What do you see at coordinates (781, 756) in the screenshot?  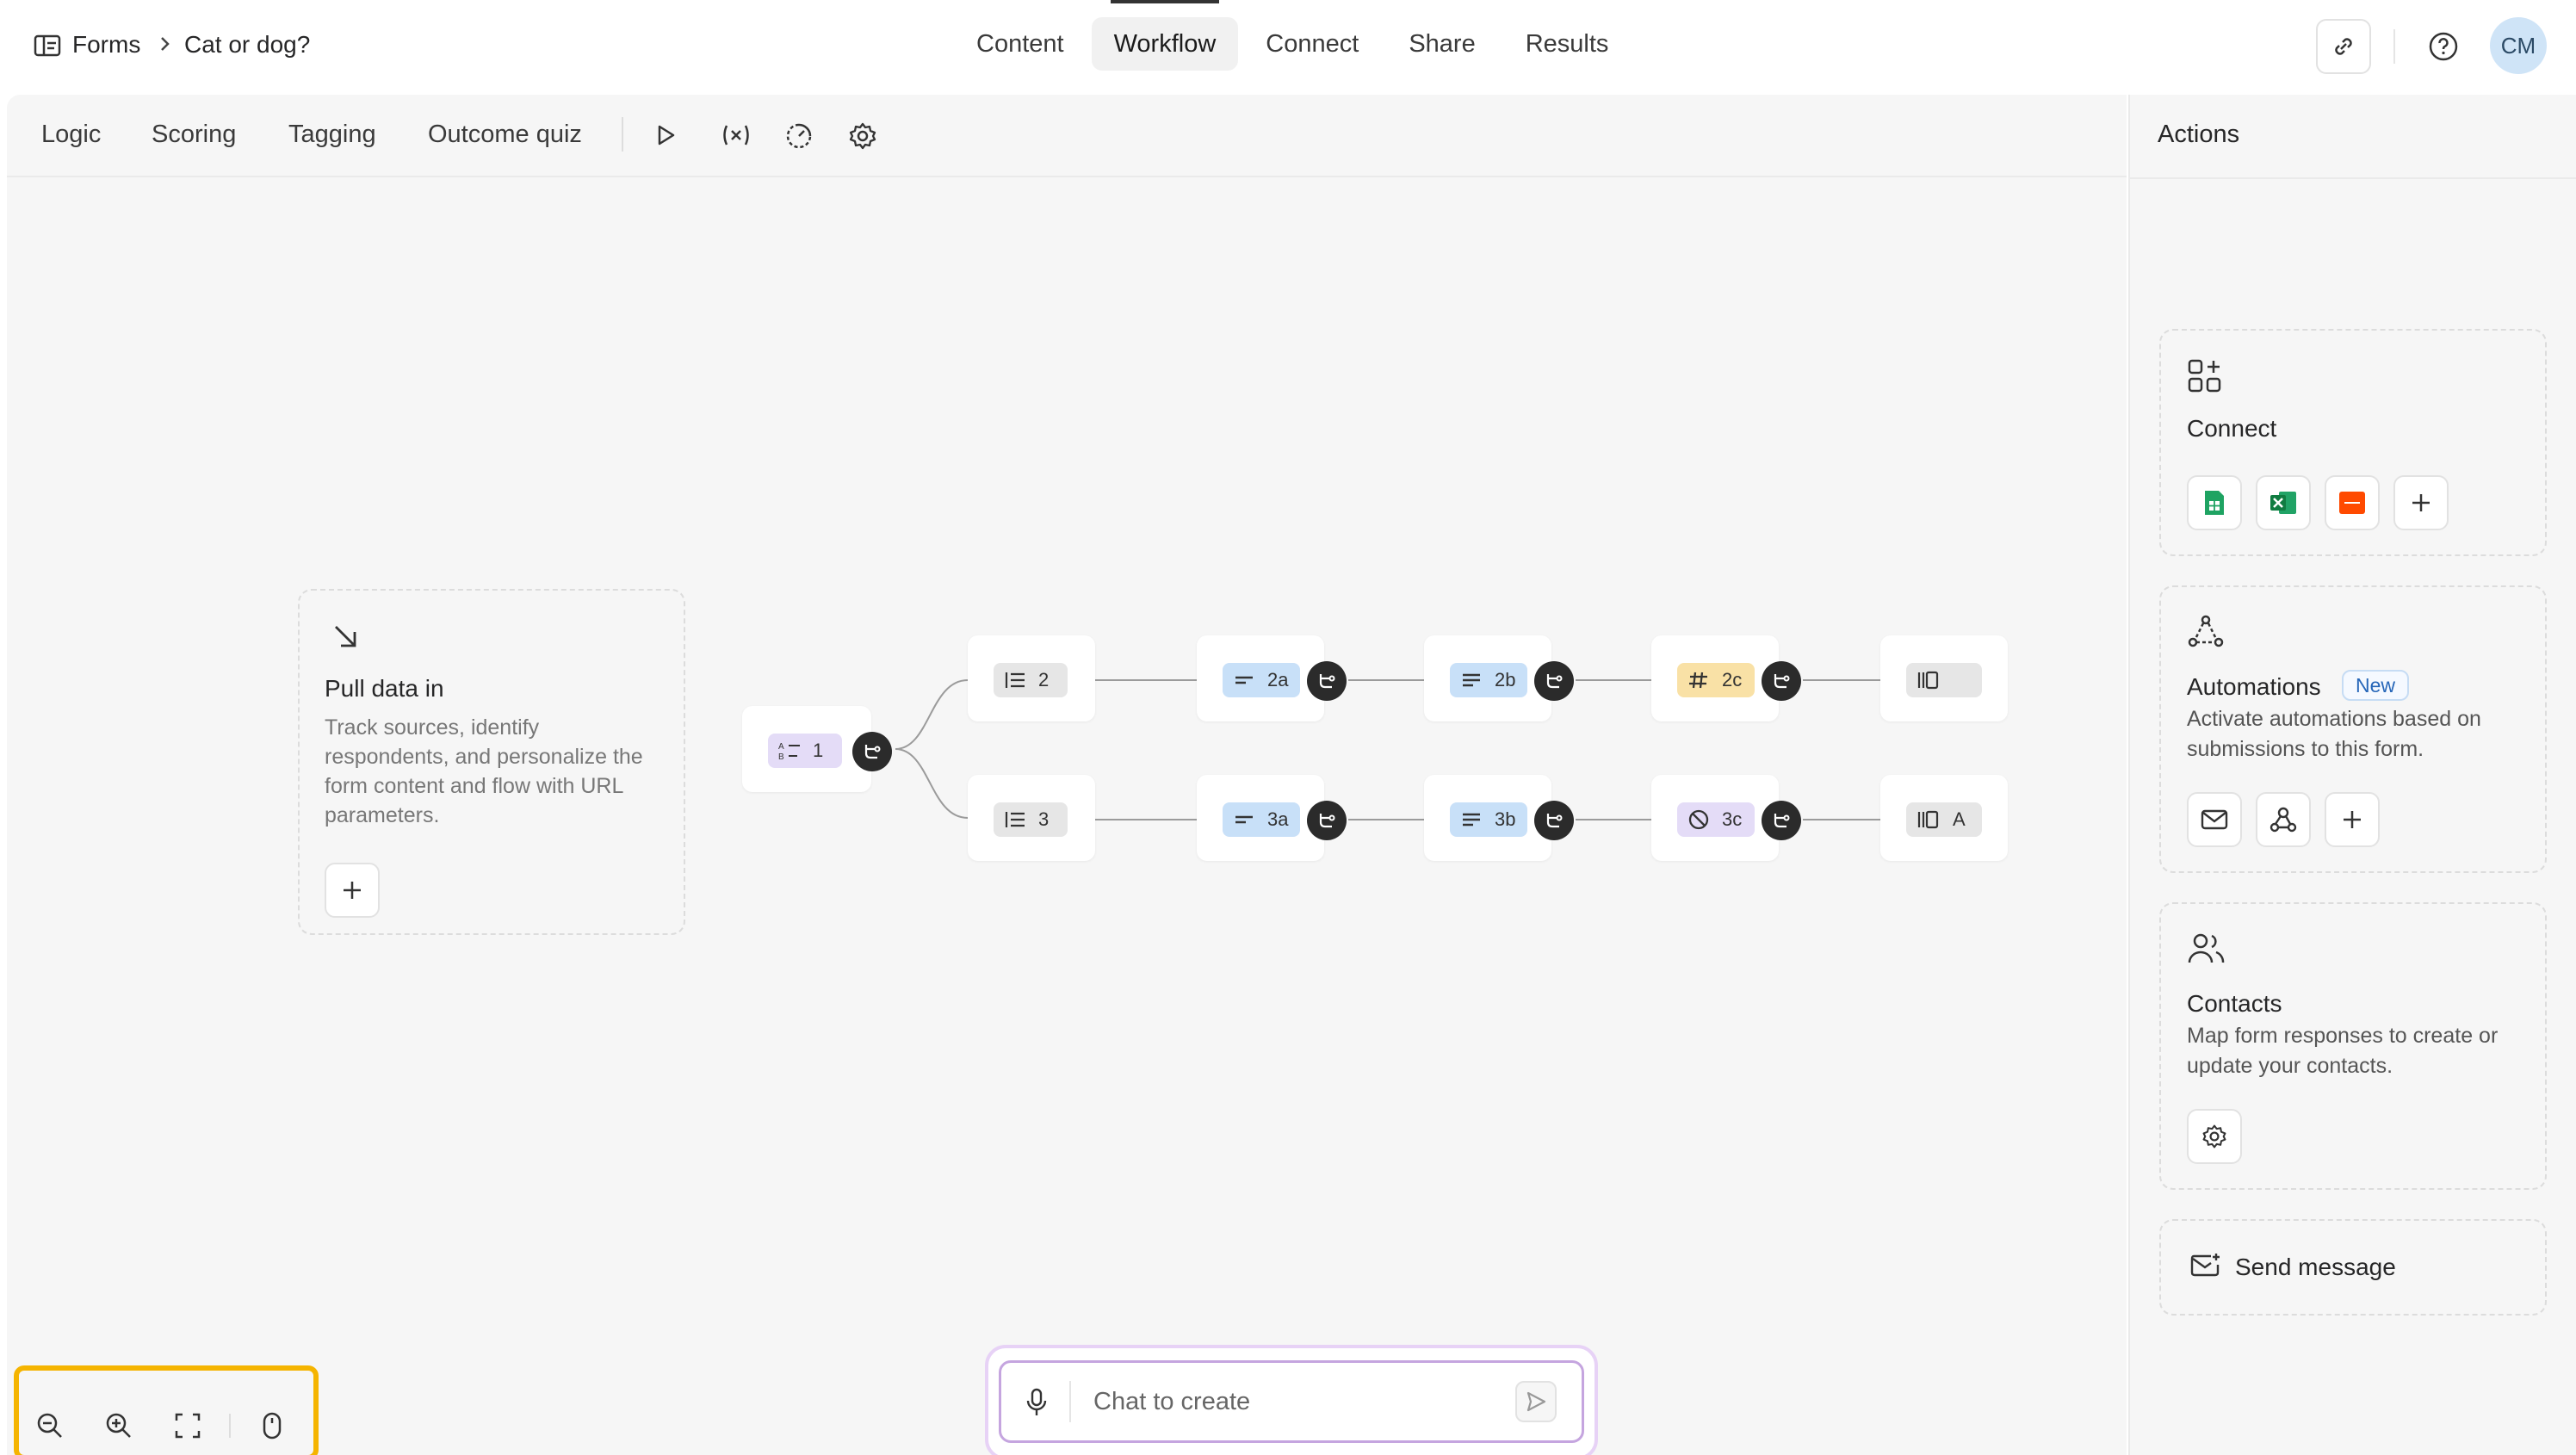 I see `svg-text: B` at bounding box center [781, 756].